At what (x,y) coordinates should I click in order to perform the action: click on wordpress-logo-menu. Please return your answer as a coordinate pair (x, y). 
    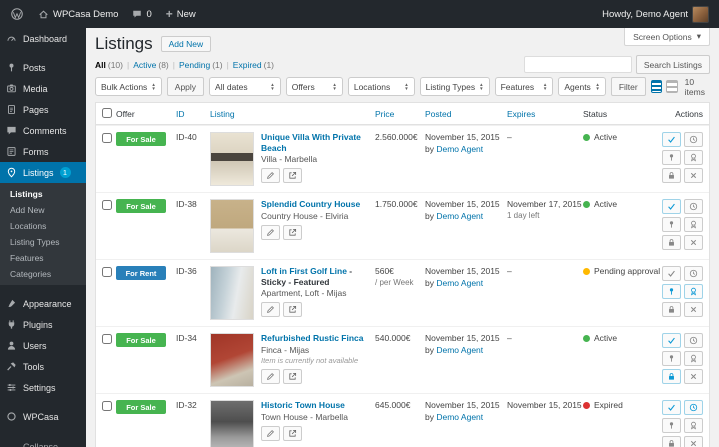
    Looking at the image, I should click on (17, 14).